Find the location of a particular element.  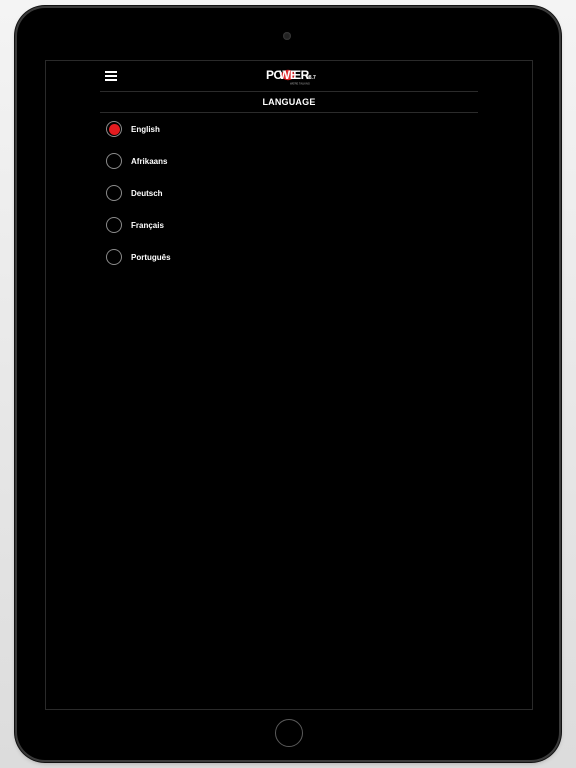

front-camera is located at coordinates (287, 36).